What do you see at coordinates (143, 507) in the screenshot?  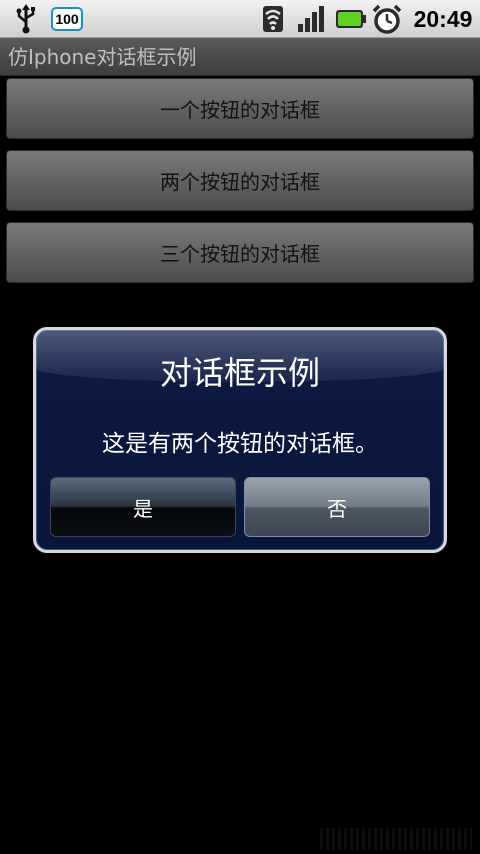 I see `yes-button: 是` at bounding box center [143, 507].